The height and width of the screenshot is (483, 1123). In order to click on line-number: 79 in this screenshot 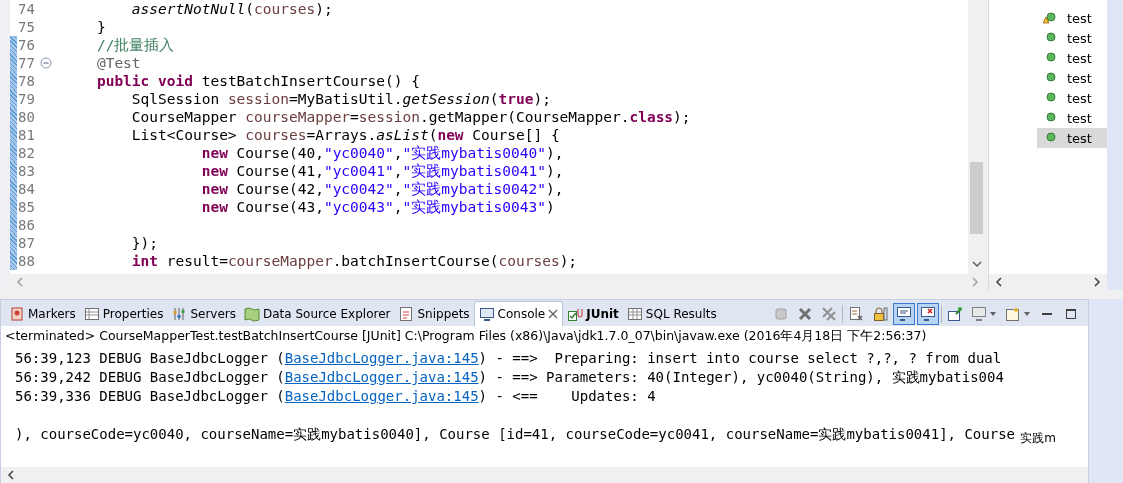, I will do `click(26, 99)`.